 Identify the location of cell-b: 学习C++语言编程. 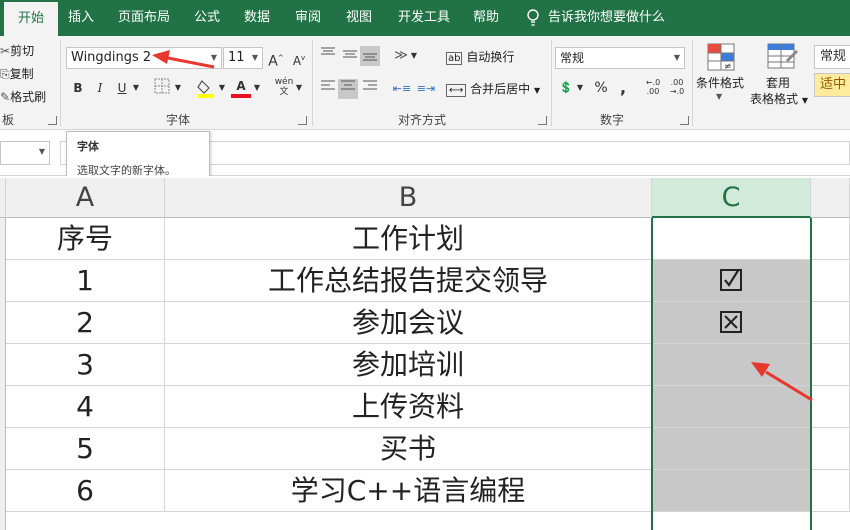
(408, 491).